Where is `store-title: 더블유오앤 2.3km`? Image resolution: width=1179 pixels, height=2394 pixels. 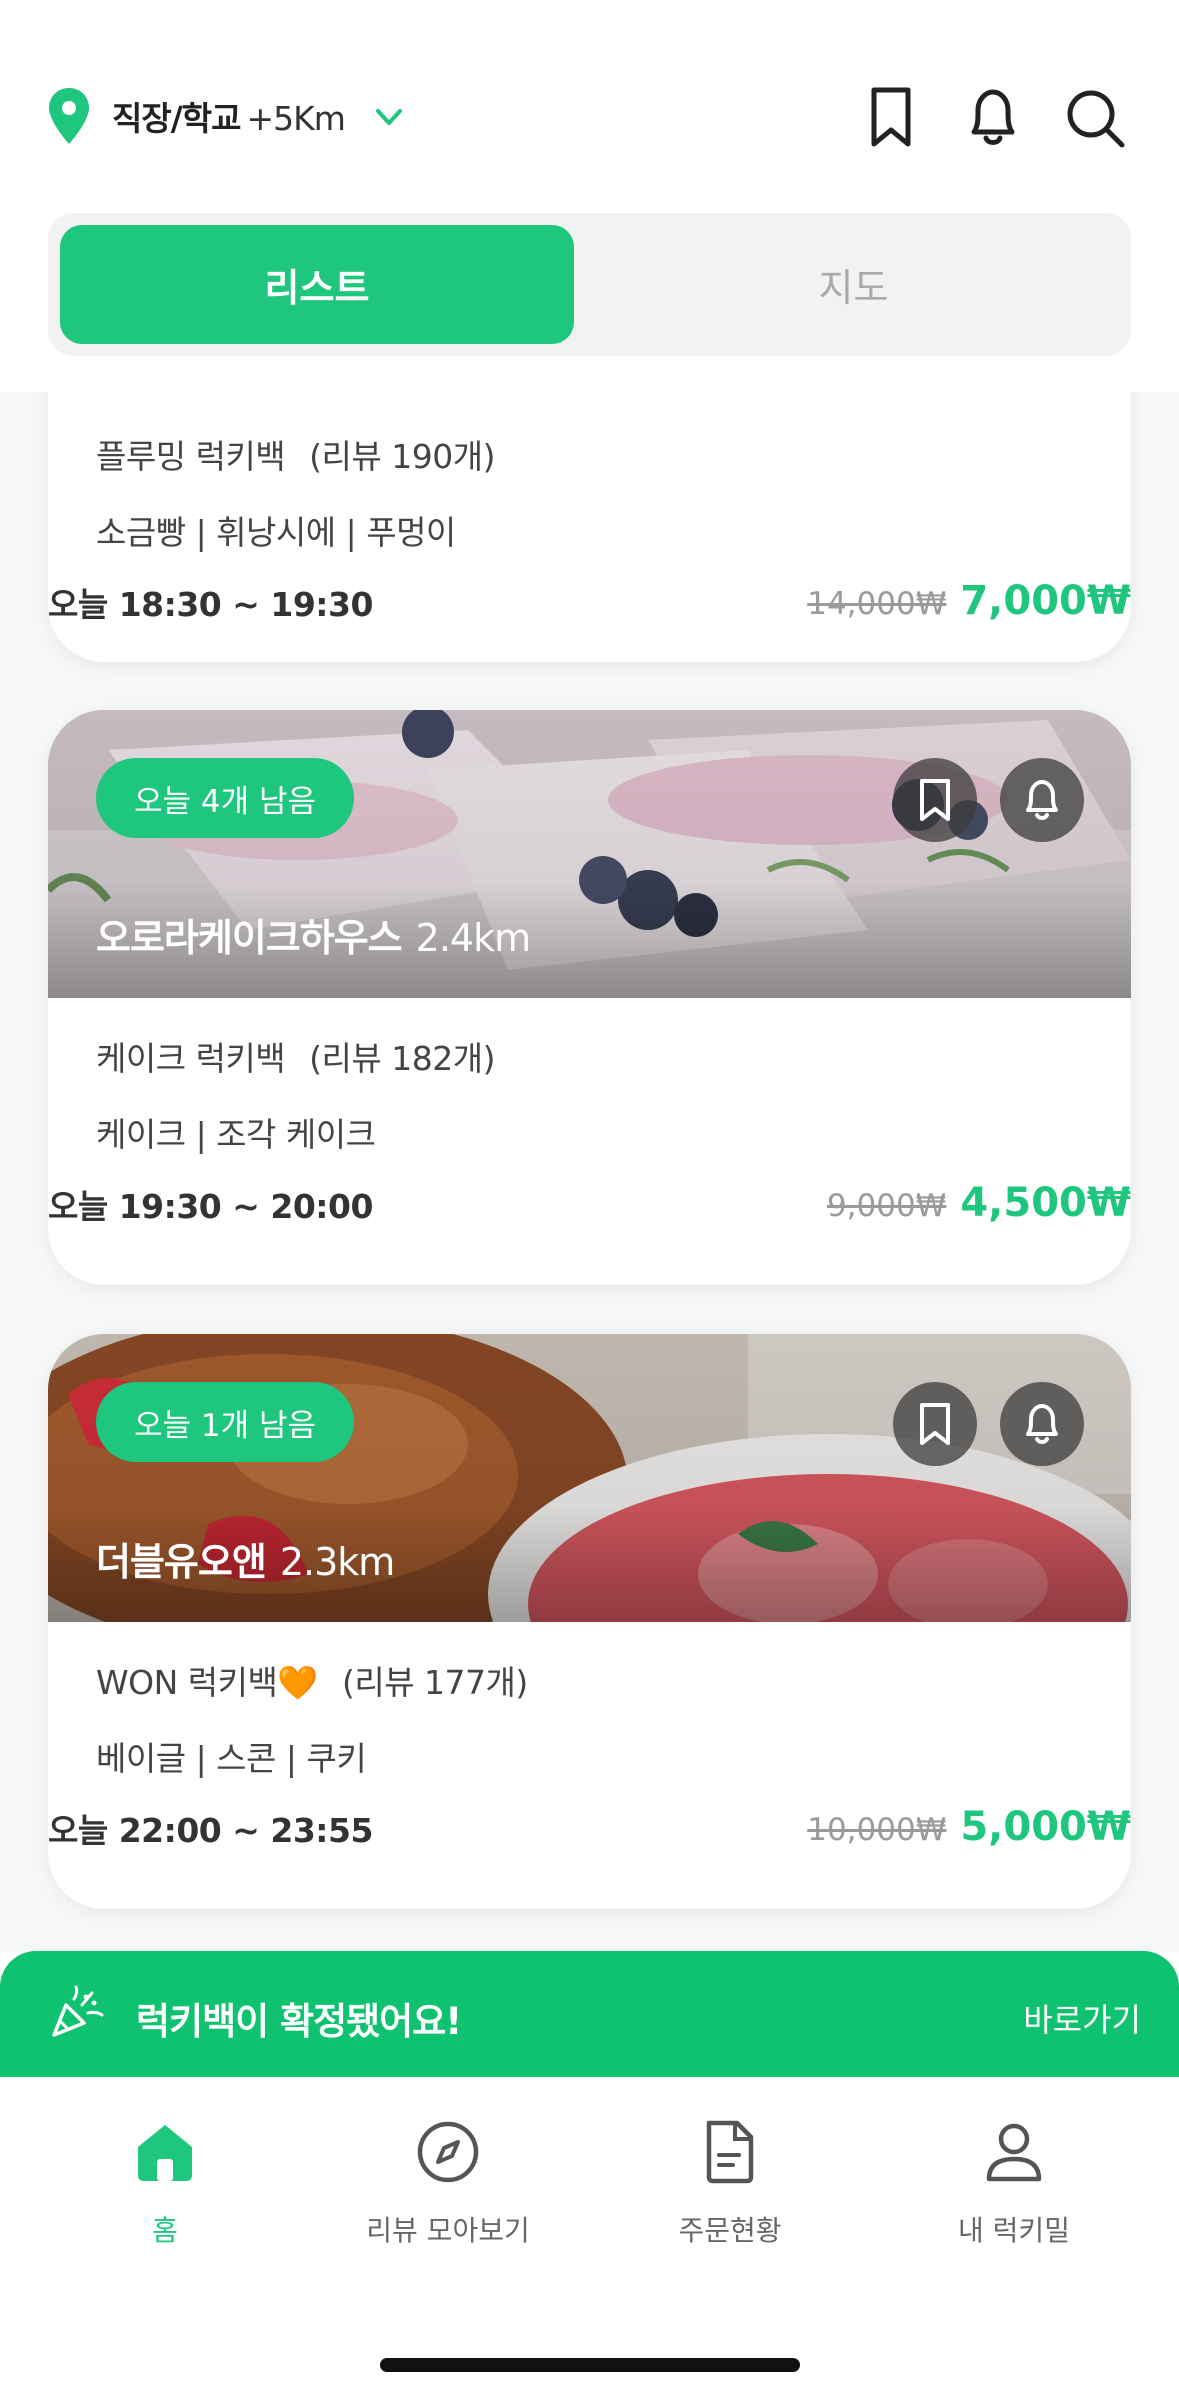
store-title: 더블유오앤 2.3km is located at coordinates (245, 1558).